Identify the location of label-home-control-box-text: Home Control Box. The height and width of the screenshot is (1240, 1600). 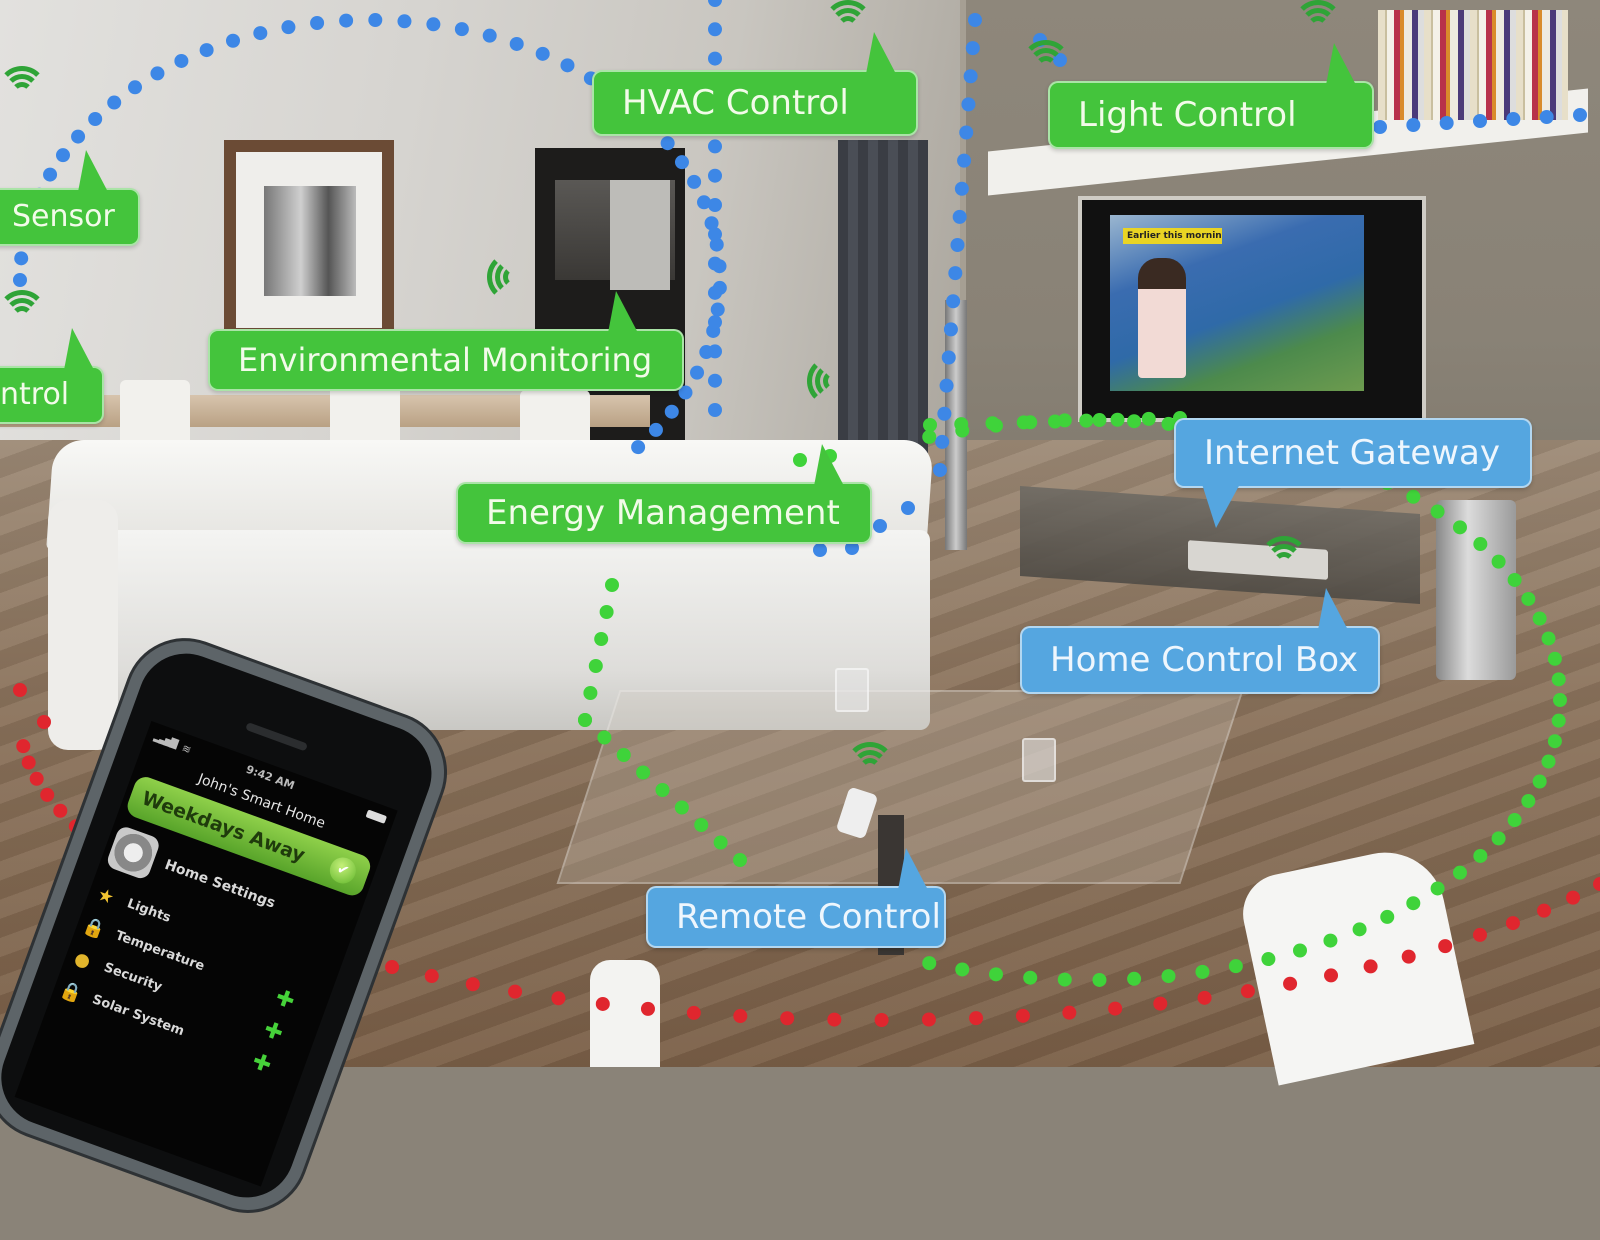
(1204, 660).